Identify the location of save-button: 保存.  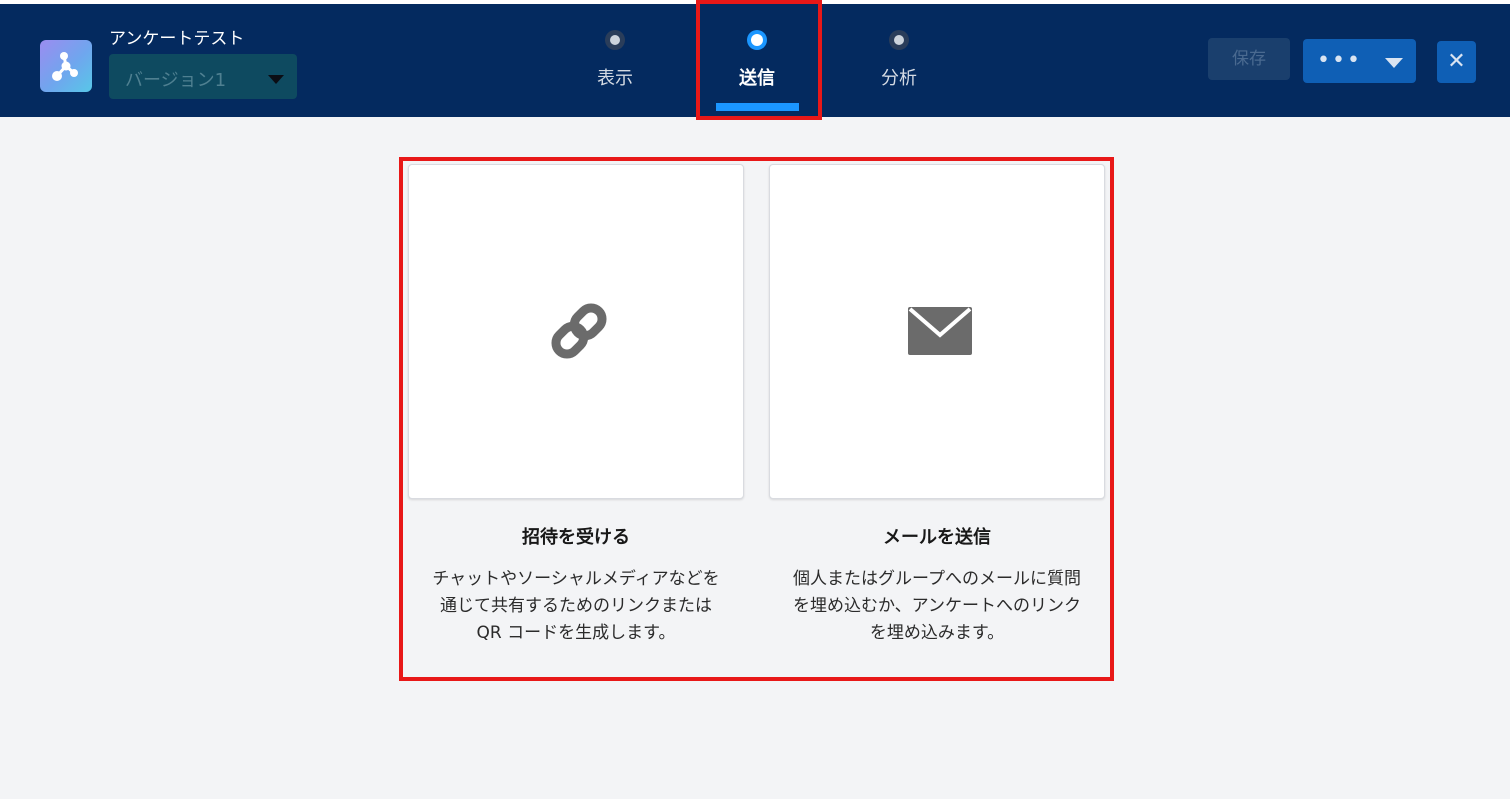
(1249, 59).